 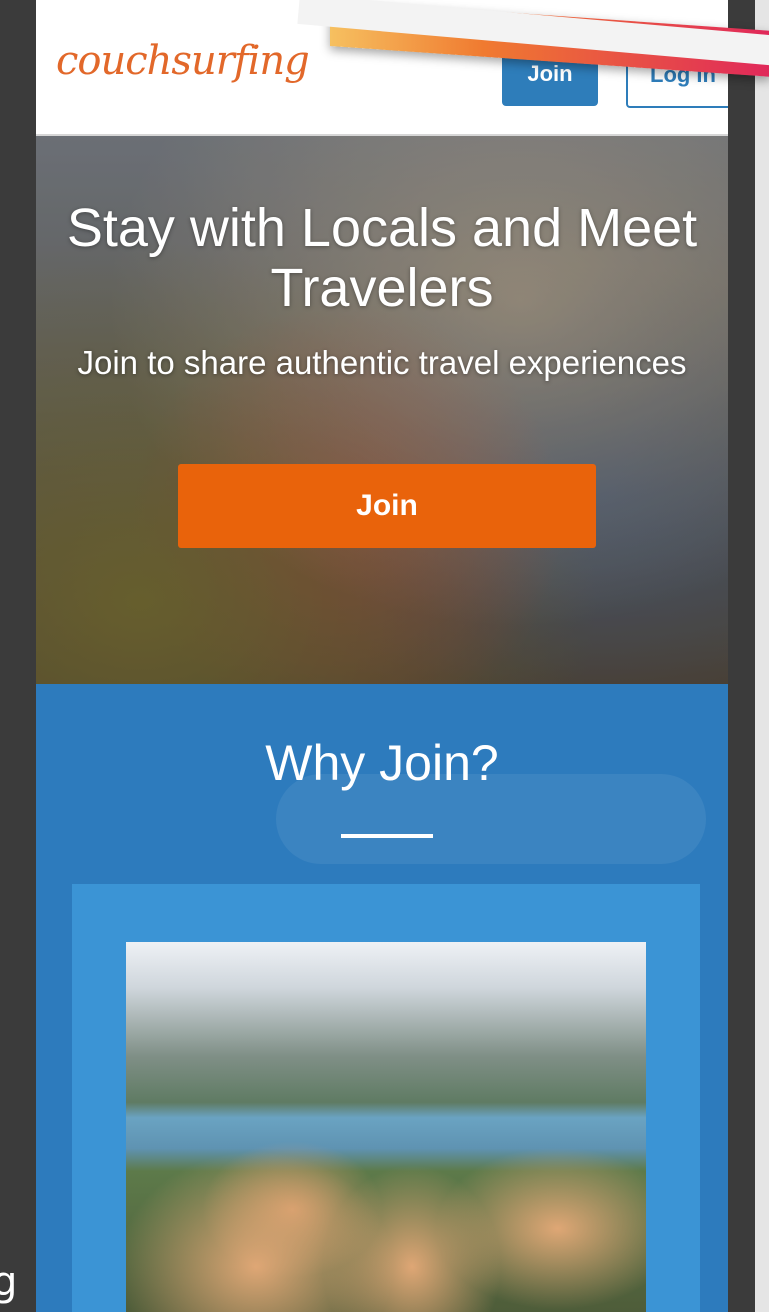 I want to click on hero-title: Stay with Locals and Meet Travelers, so click(x=382, y=258).